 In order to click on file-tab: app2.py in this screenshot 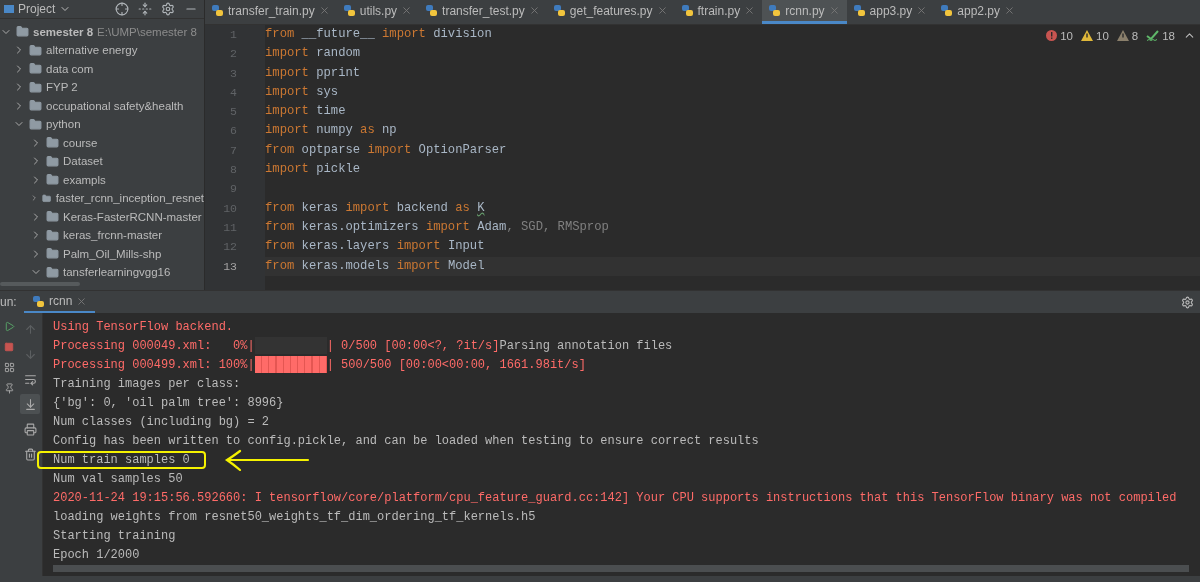, I will do `click(978, 12)`.